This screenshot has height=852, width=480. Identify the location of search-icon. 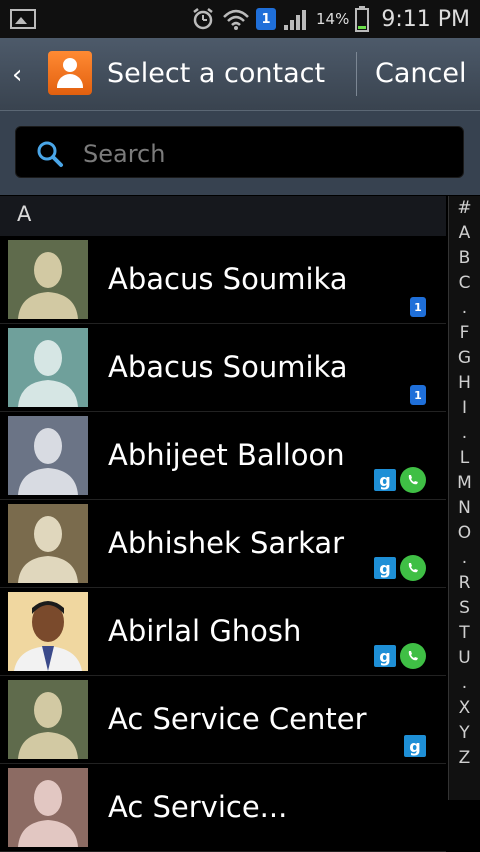
(50, 154).